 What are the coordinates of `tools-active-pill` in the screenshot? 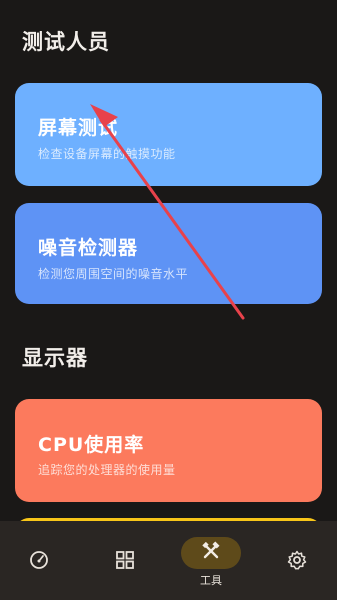 It's located at (211, 553).